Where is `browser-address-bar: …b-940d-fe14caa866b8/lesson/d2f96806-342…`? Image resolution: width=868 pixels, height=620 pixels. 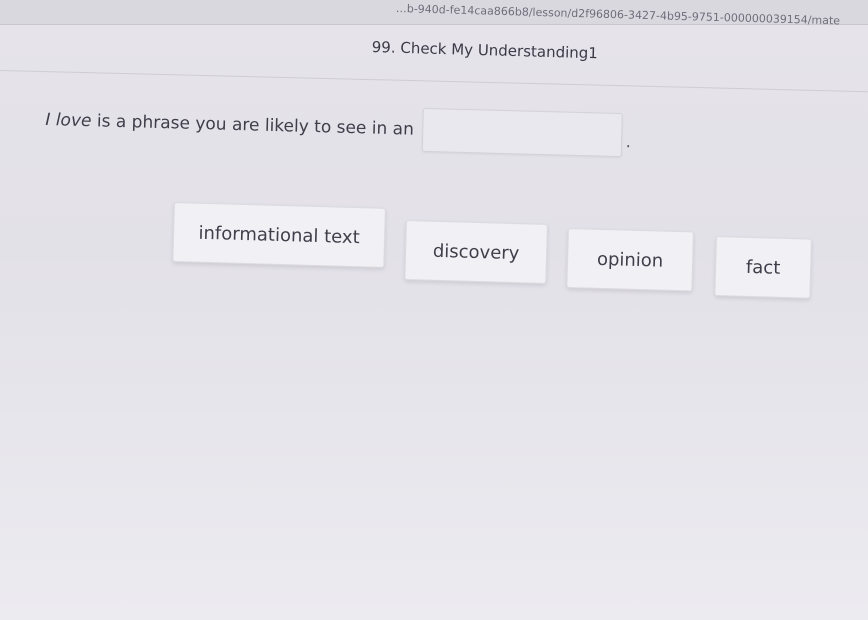 browser-address-bar: …b-940d-fe14caa866b8/lesson/d2f96806-342… is located at coordinates (434, 14).